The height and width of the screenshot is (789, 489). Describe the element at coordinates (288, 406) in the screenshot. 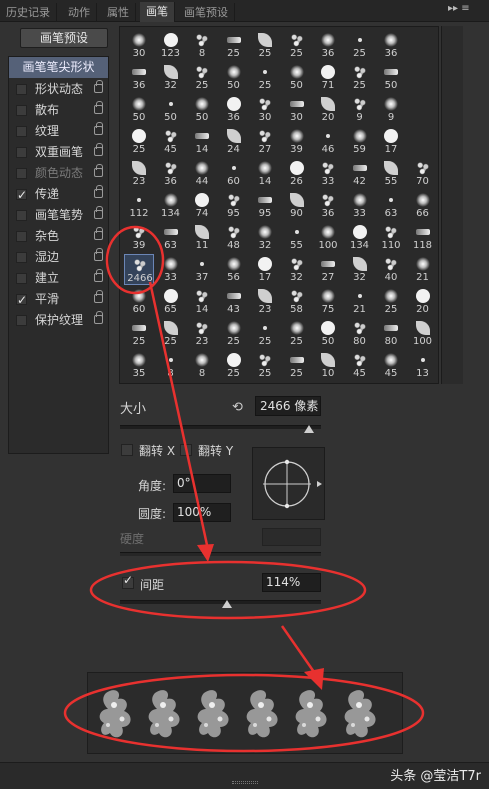

I see `size-input: 2466 像素` at that location.